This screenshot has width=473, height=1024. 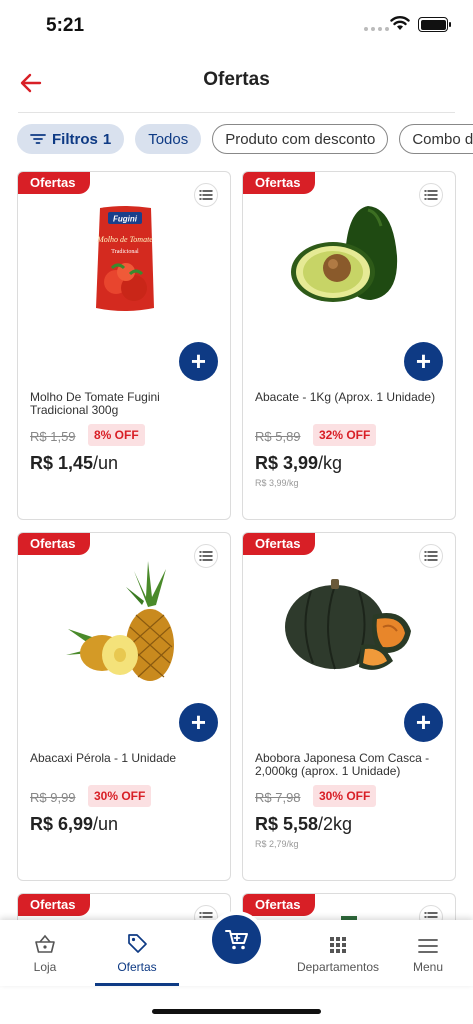 I want to click on package-product-text: Molho de Tomate, so click(x=124, y=239).